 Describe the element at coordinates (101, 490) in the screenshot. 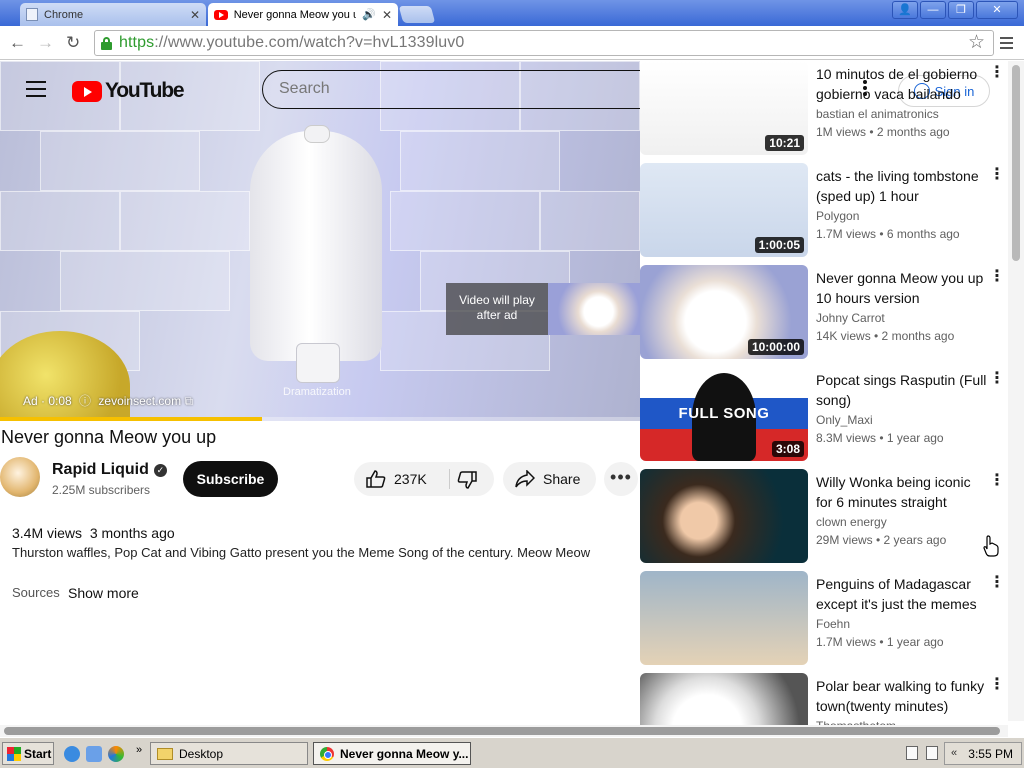

I see `subscriber-count: 2.25M subscribers` at that location.